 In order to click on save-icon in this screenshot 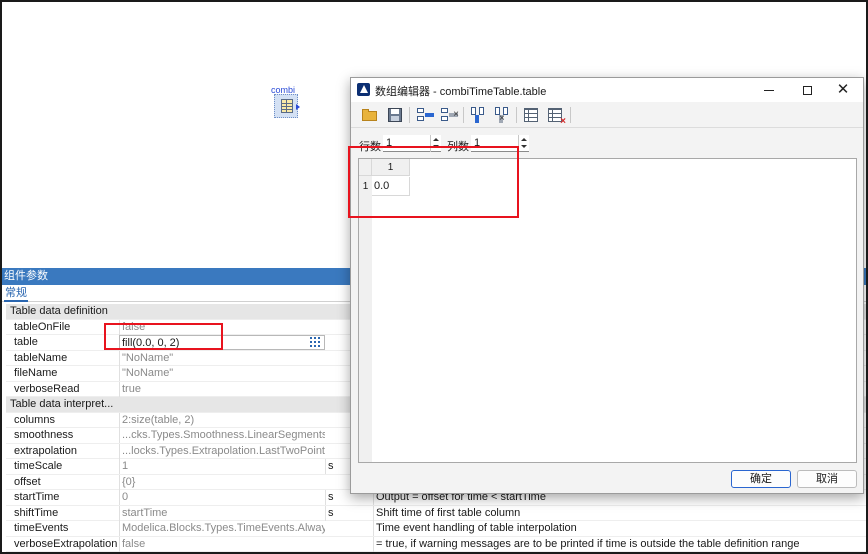, I will do `click(395, 115)`.